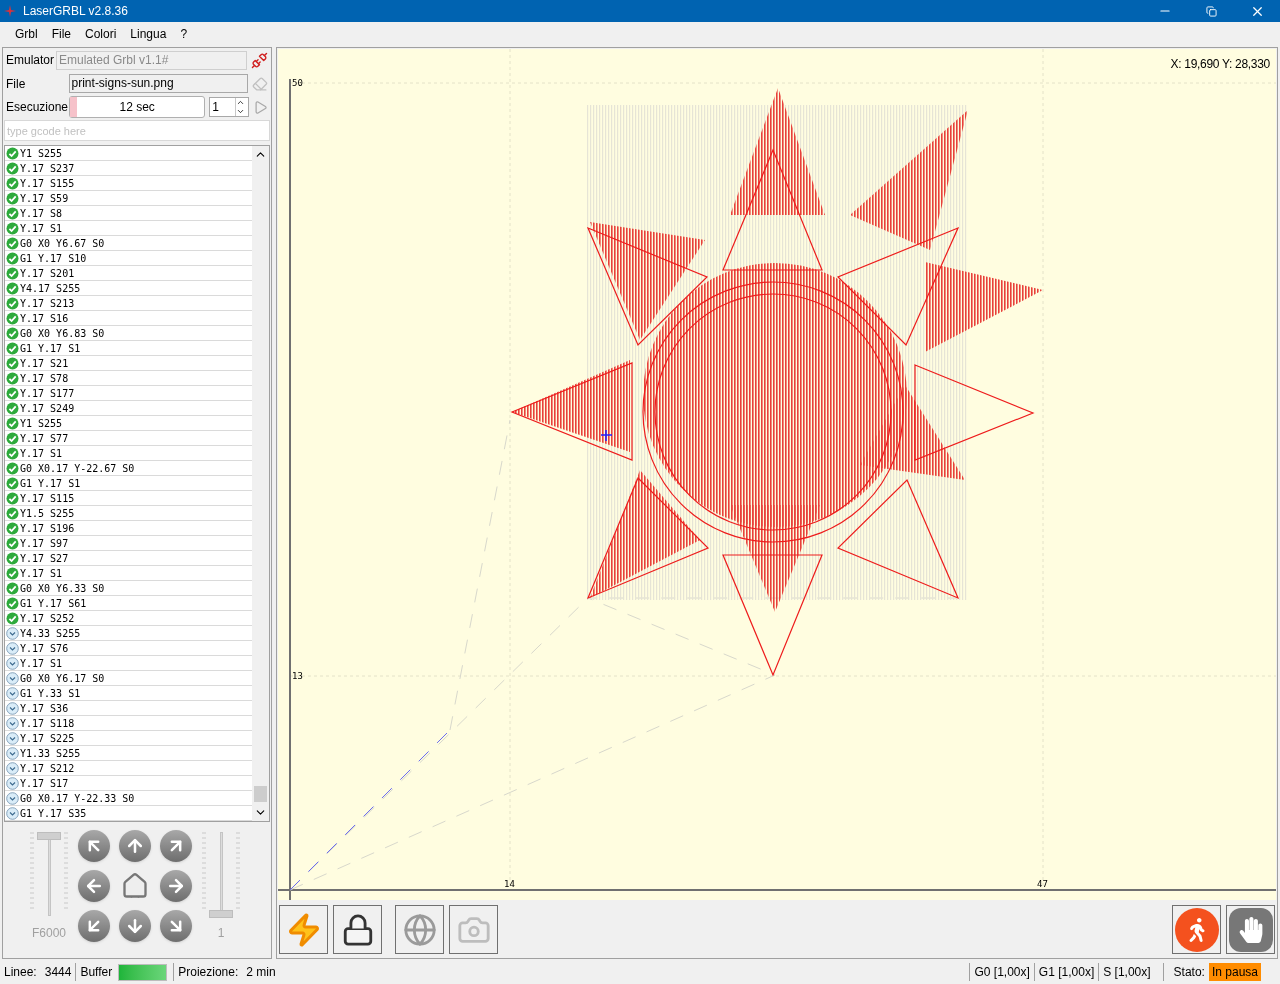 Image resolution: width=1280 pixels, height=984 pixels. I want to click on gcode-row: Y.17 S16, so click(128, 318).